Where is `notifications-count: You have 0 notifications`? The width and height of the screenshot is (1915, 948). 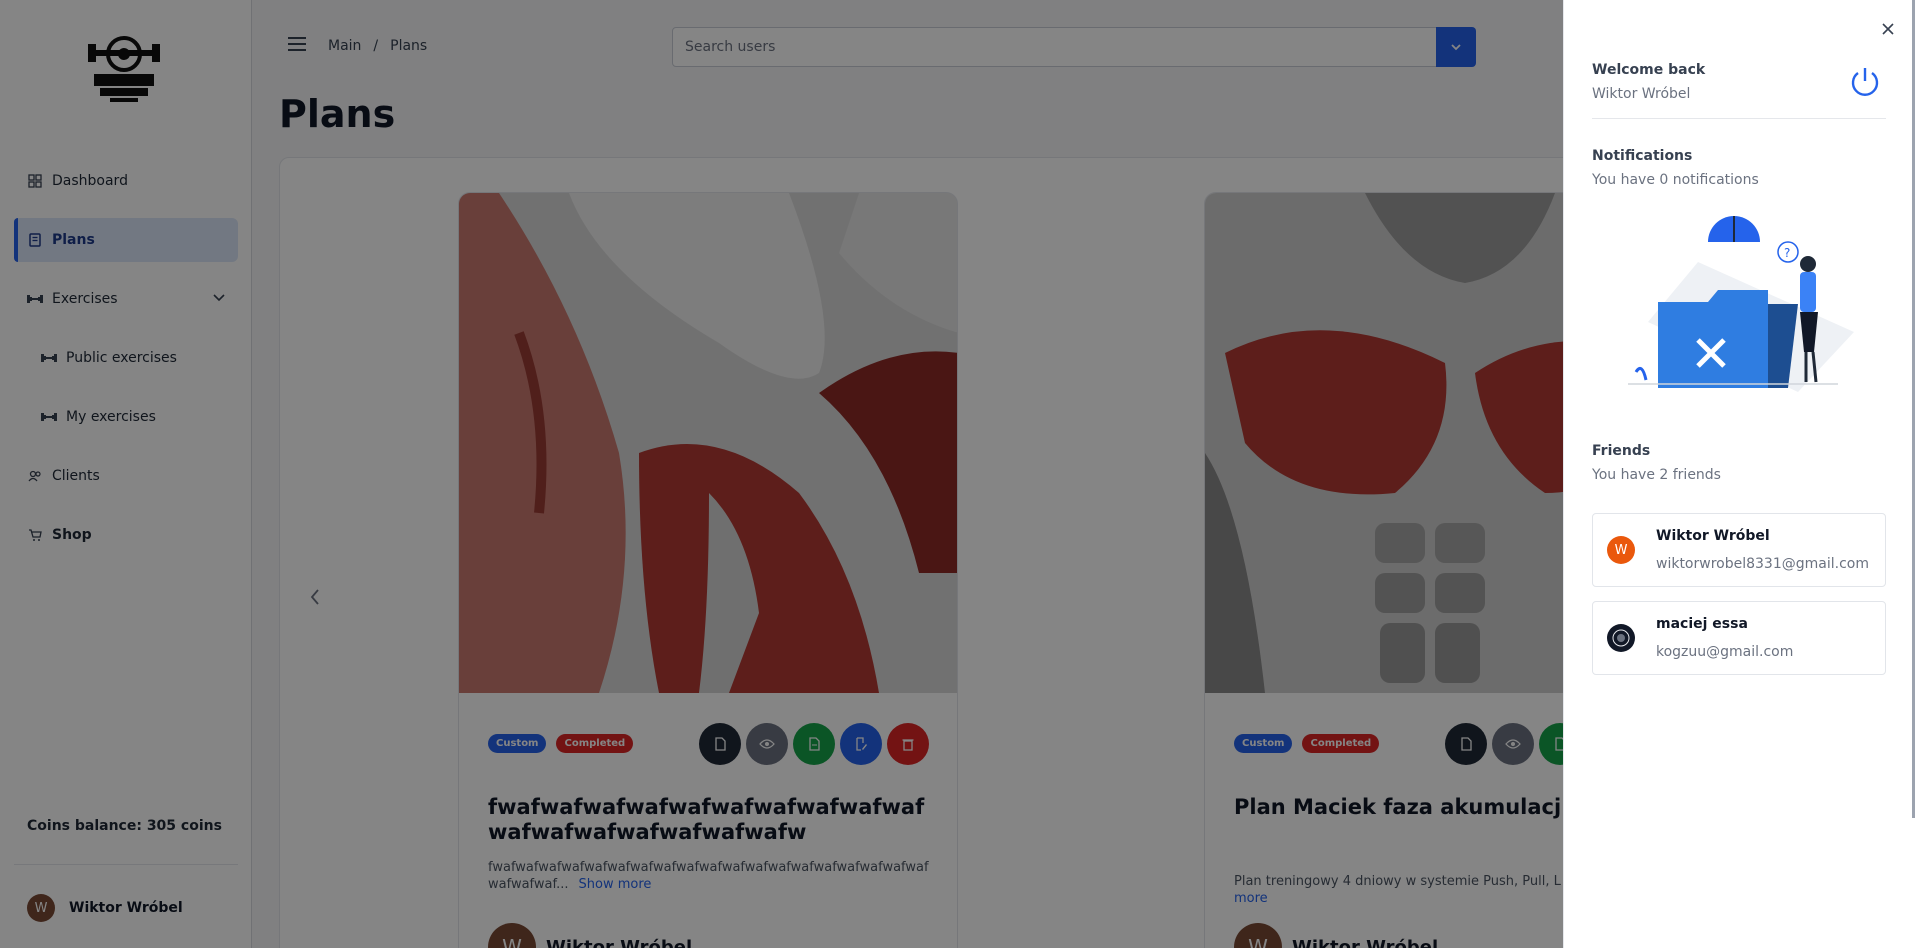 notifications-count: You have 0 notifications is located at coordinates (1675, 180).